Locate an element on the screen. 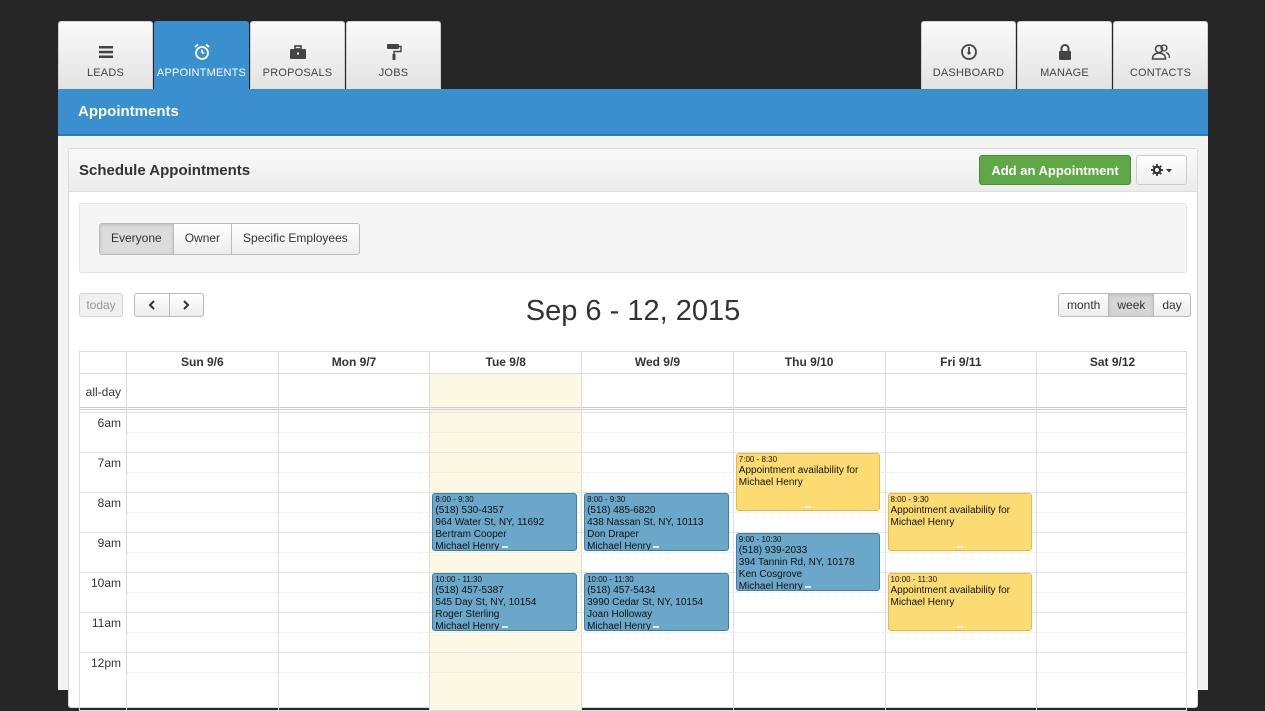 The image size is (1265, 711). event-detail-line: Ken Cosgrove is located at coordinates (770, 574).